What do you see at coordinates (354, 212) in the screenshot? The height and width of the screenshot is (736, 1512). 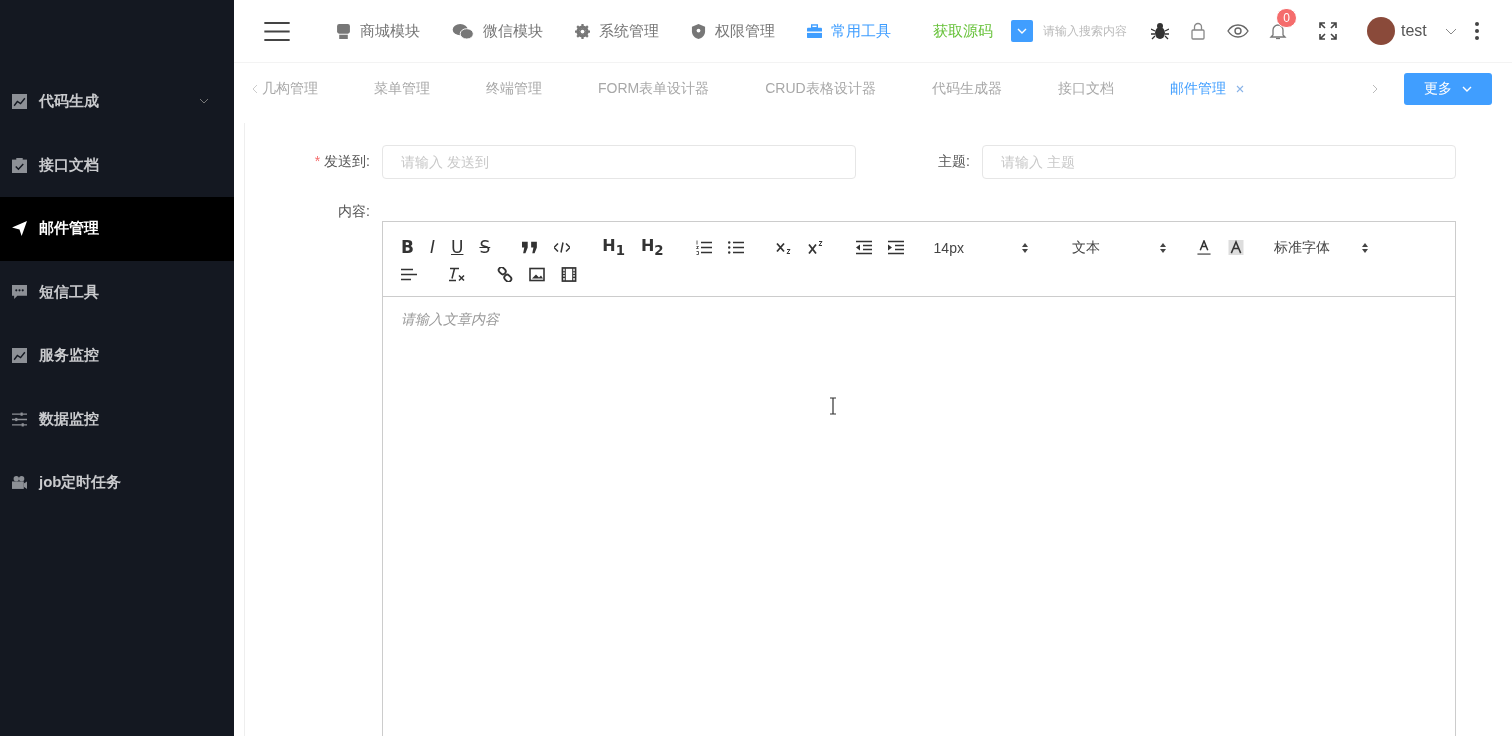 I see `field-label: 内容:` at bounding box center [354, 212].